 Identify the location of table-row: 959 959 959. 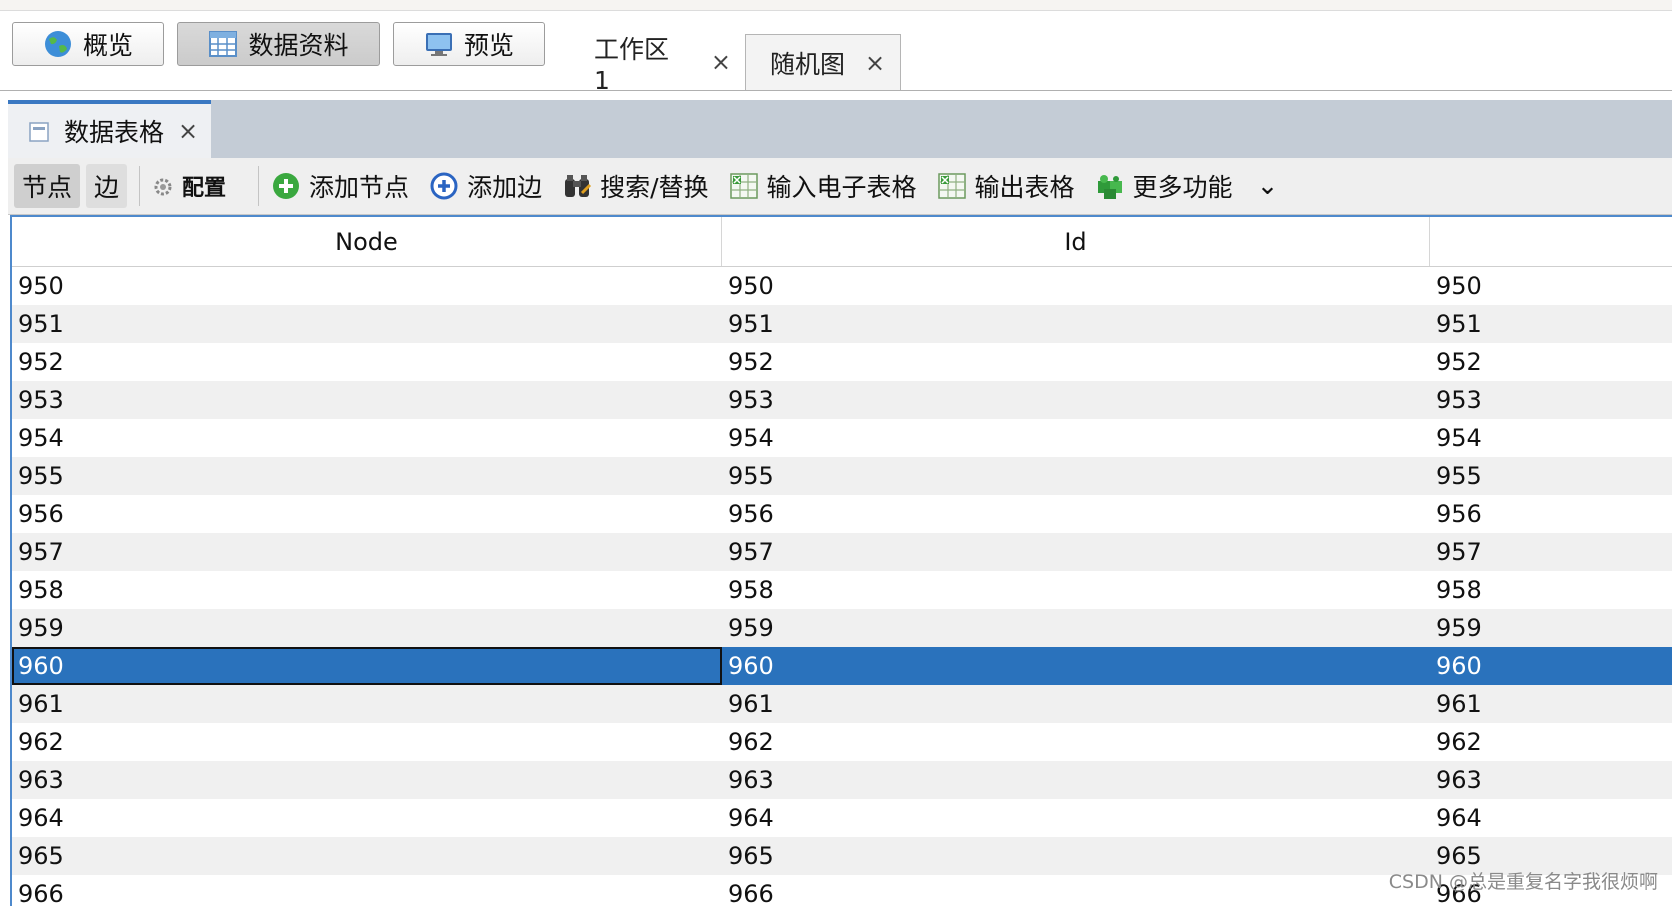
(842, 628).